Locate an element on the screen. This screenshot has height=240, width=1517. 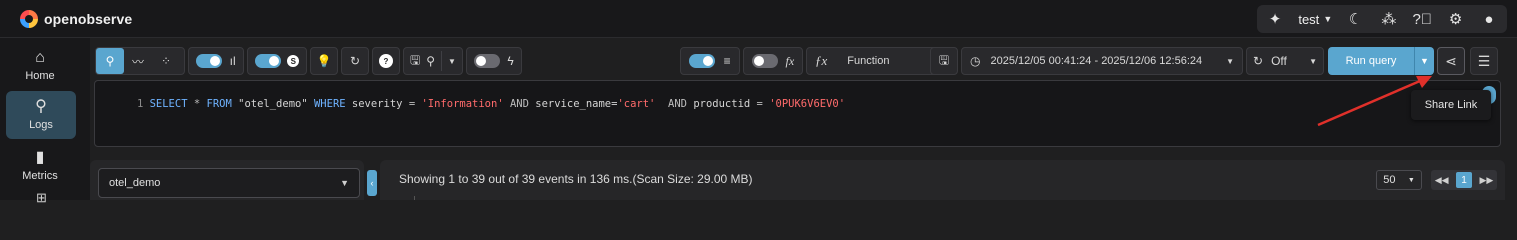
pagination: ◀◀ 1 ▶▶ is located at coordinates (1464, 180).